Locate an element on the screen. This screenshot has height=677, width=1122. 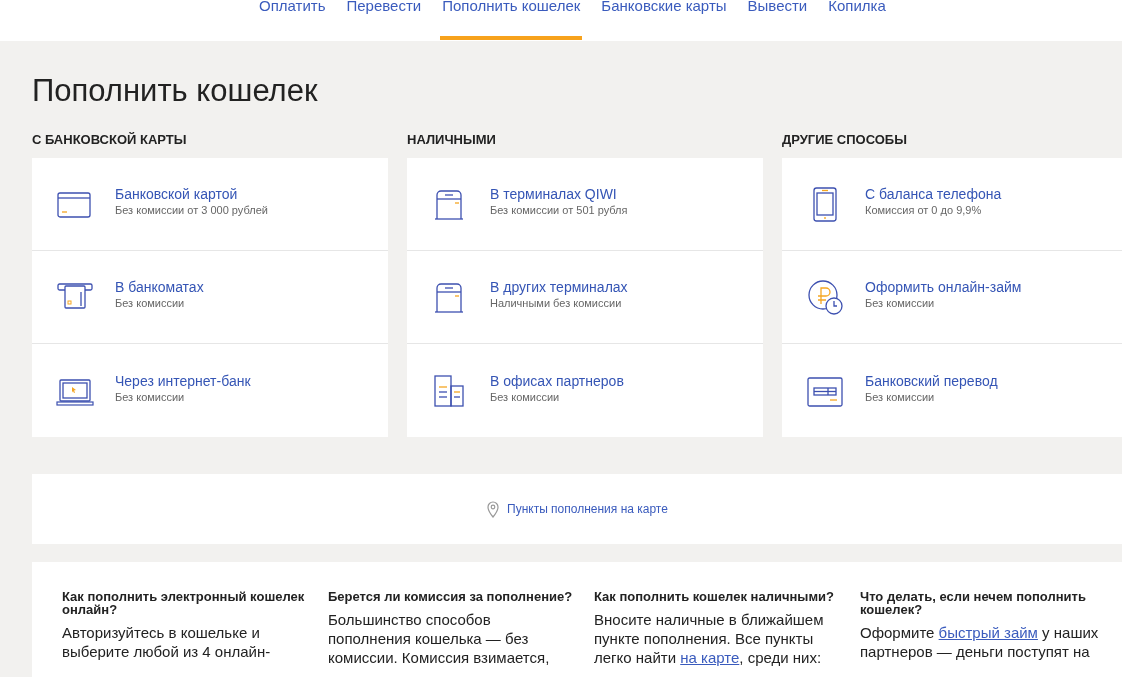
section-heading: ДРУГИЕ СПОСОБЫ is located at coordinates (845, 139).